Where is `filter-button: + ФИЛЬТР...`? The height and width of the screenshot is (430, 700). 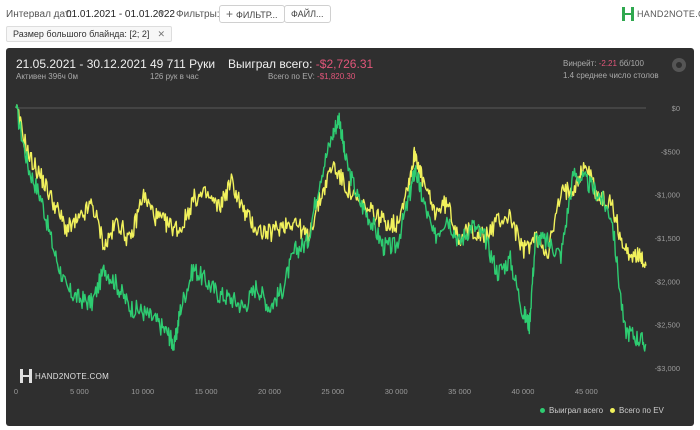 filter-button: + ФИЛЬТР... is located at coordinates (252, 14).